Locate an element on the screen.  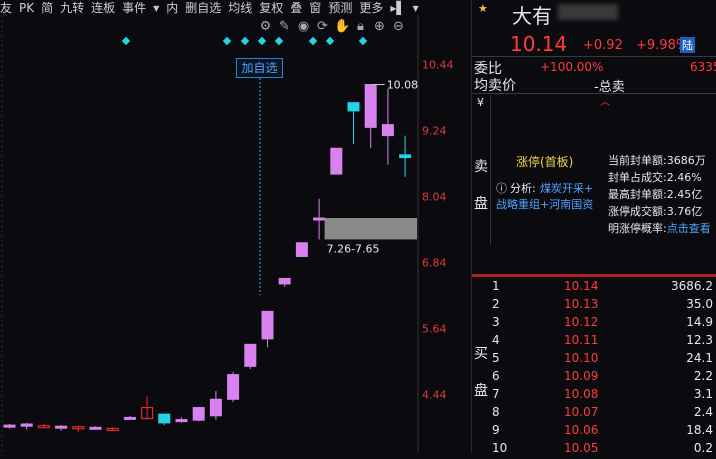
toolbar-item-10: 复权 is located at coordinates (271, 8).